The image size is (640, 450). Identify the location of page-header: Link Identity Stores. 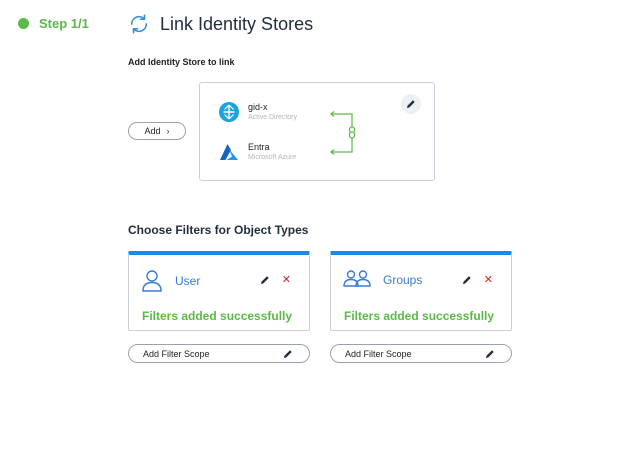
(220, 24).